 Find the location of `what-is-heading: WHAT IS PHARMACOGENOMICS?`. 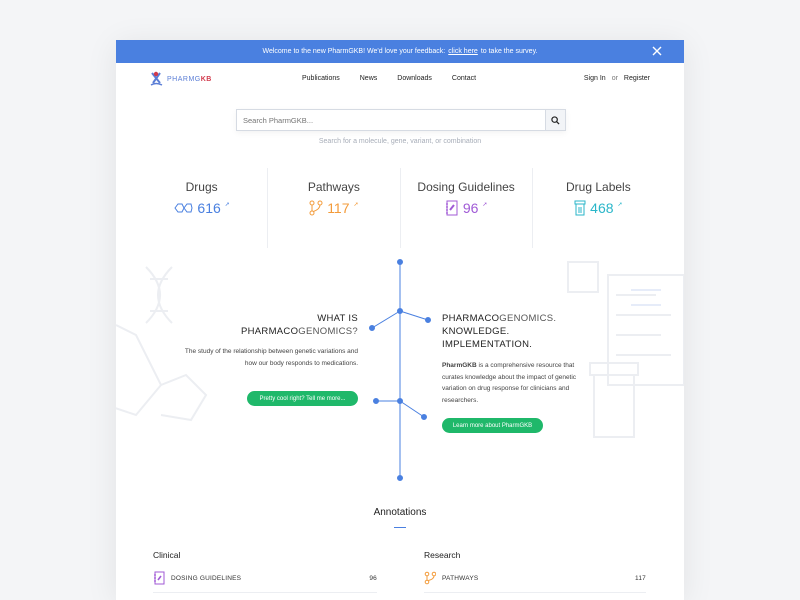

what-is-heading: WHAT IS PHARMACOGENOMICS? is located at coordinates (299, 325).